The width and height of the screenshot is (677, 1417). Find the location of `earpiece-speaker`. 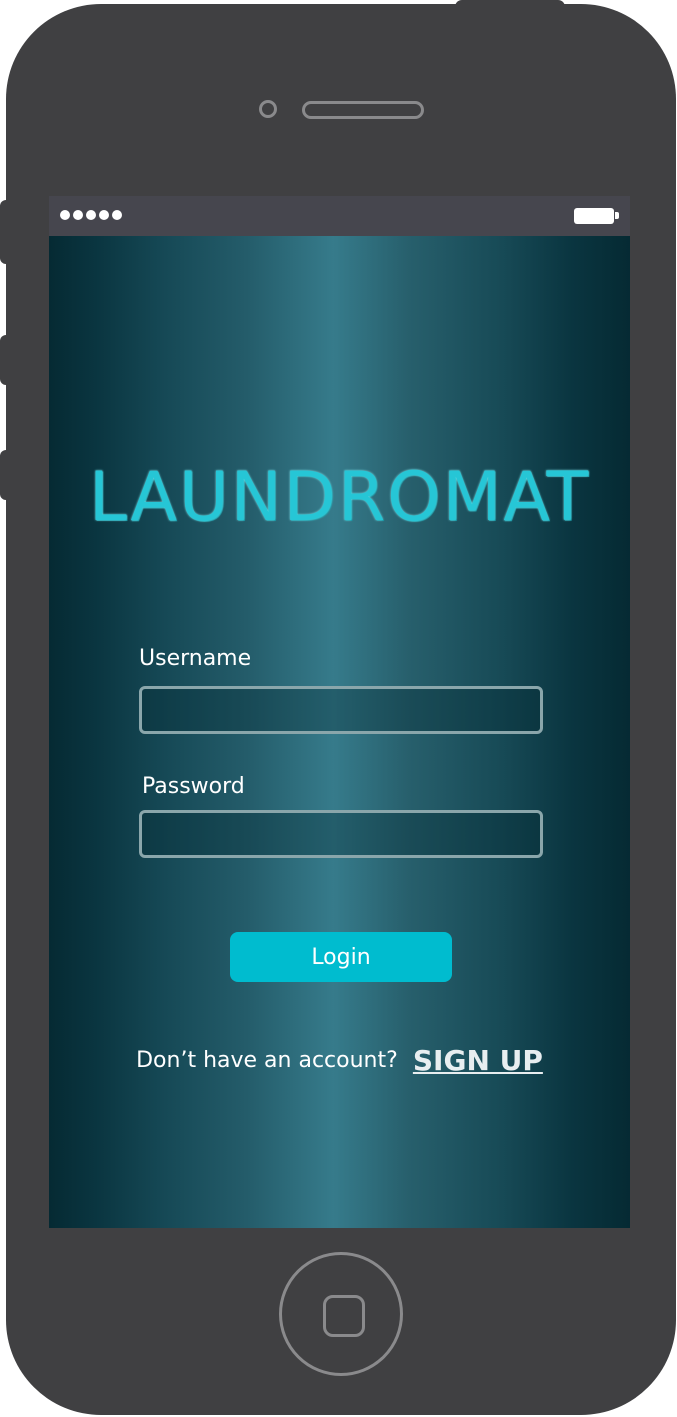

earpiece-speaker is located at coordinates (363, 110).